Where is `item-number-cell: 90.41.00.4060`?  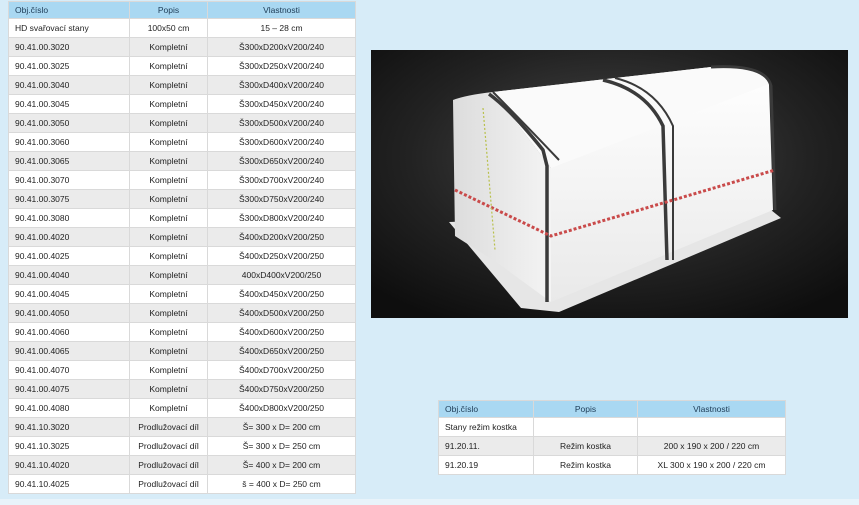
item-number-cell: 90.41.00.4060 is located at coordinates (69, 332).